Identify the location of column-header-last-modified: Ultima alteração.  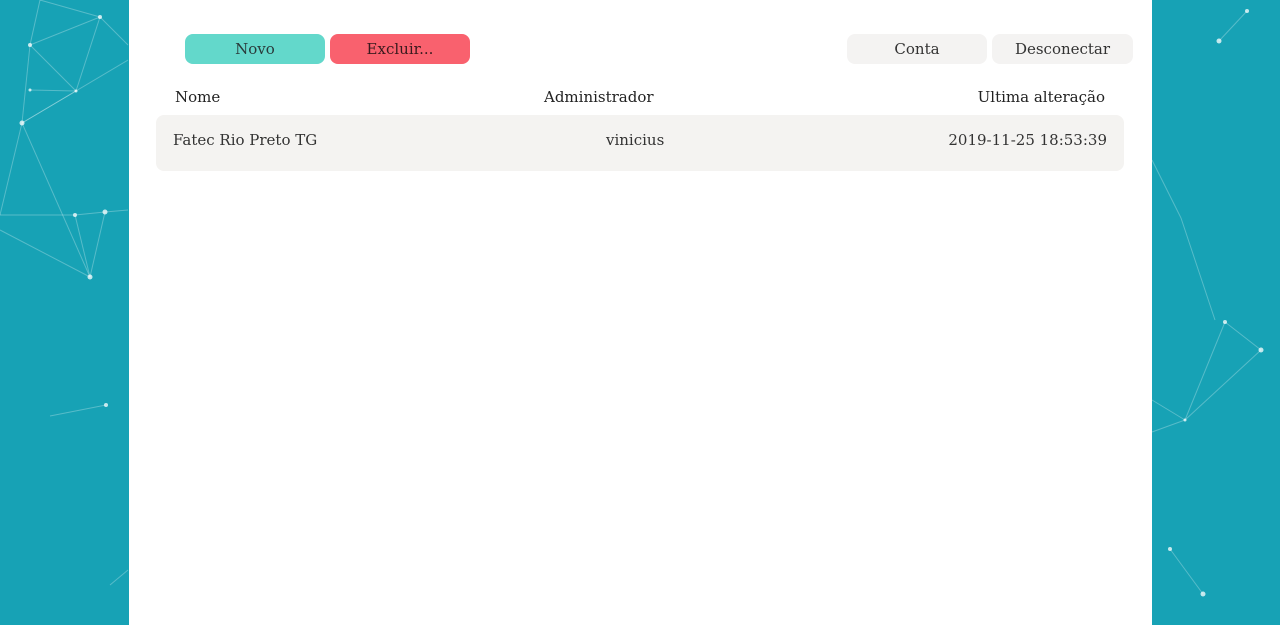
(1041, 97).